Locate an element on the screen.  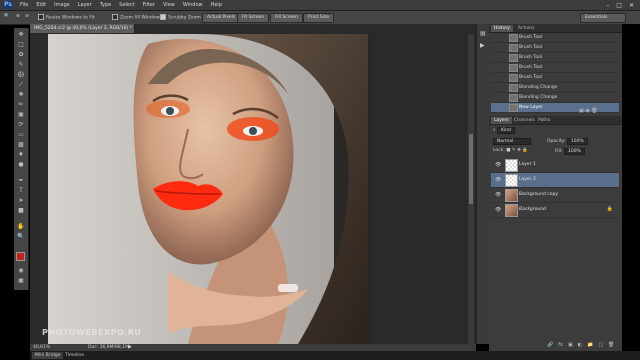
menu-file: File is located at coordinates (24, 5).